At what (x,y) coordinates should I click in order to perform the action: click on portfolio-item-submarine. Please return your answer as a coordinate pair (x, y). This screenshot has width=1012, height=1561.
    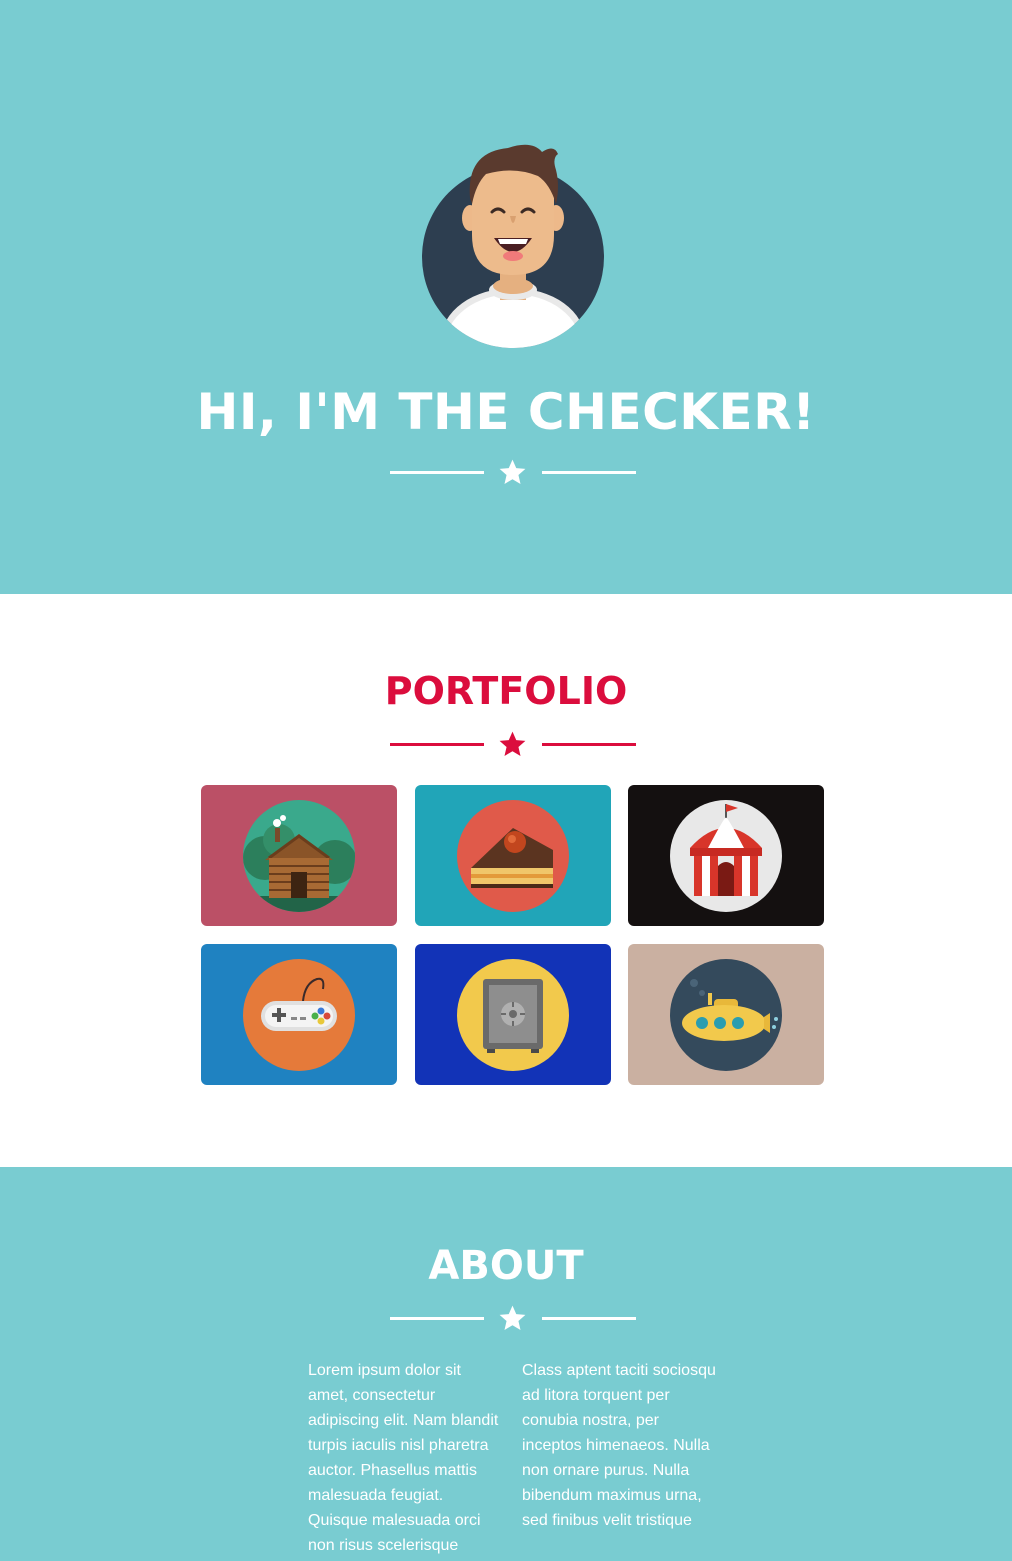
    Looking at the image, I should click on (726, 1014).